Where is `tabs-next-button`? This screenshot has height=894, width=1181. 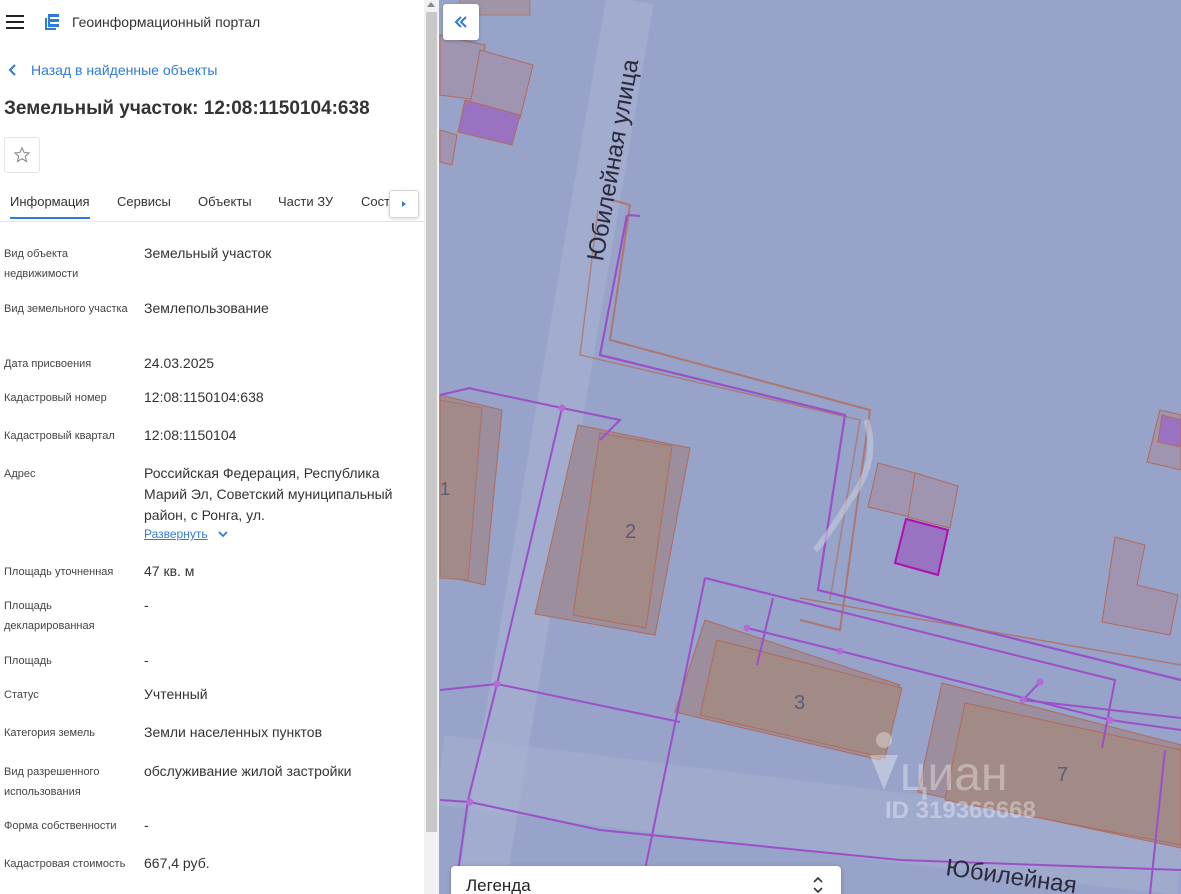
tabs-next-button is located at coordinates (404, 204).